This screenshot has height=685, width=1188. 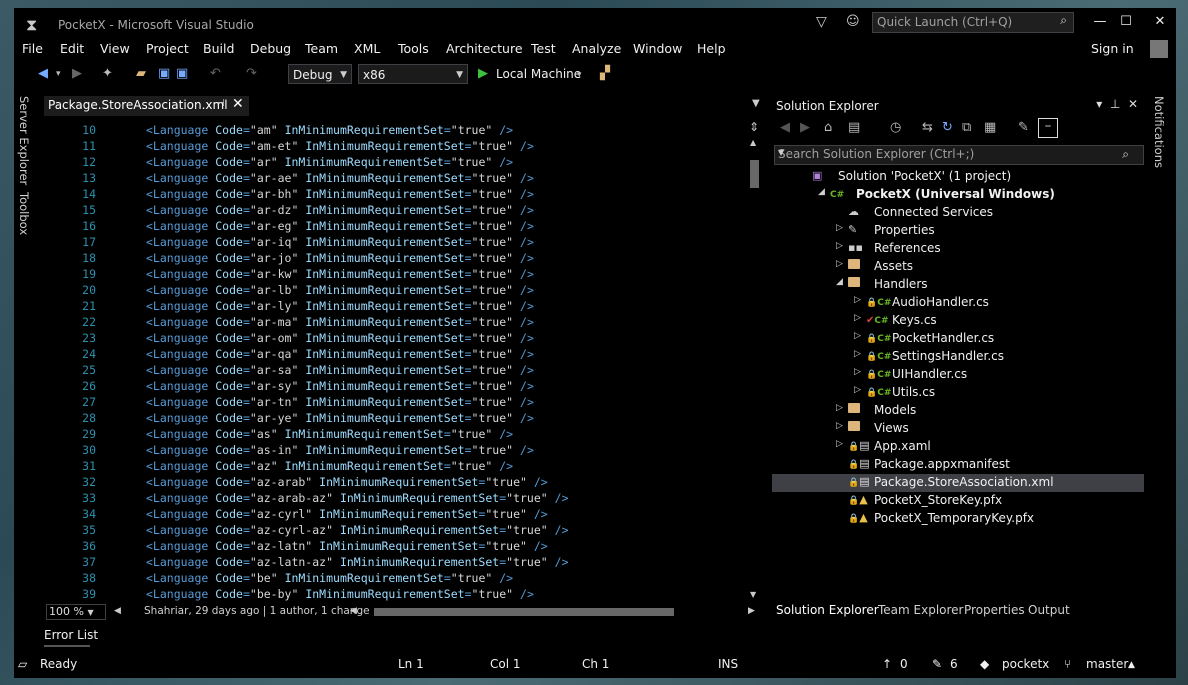 I want to click on undo-icon: ↶, so click(x=215, y=73).